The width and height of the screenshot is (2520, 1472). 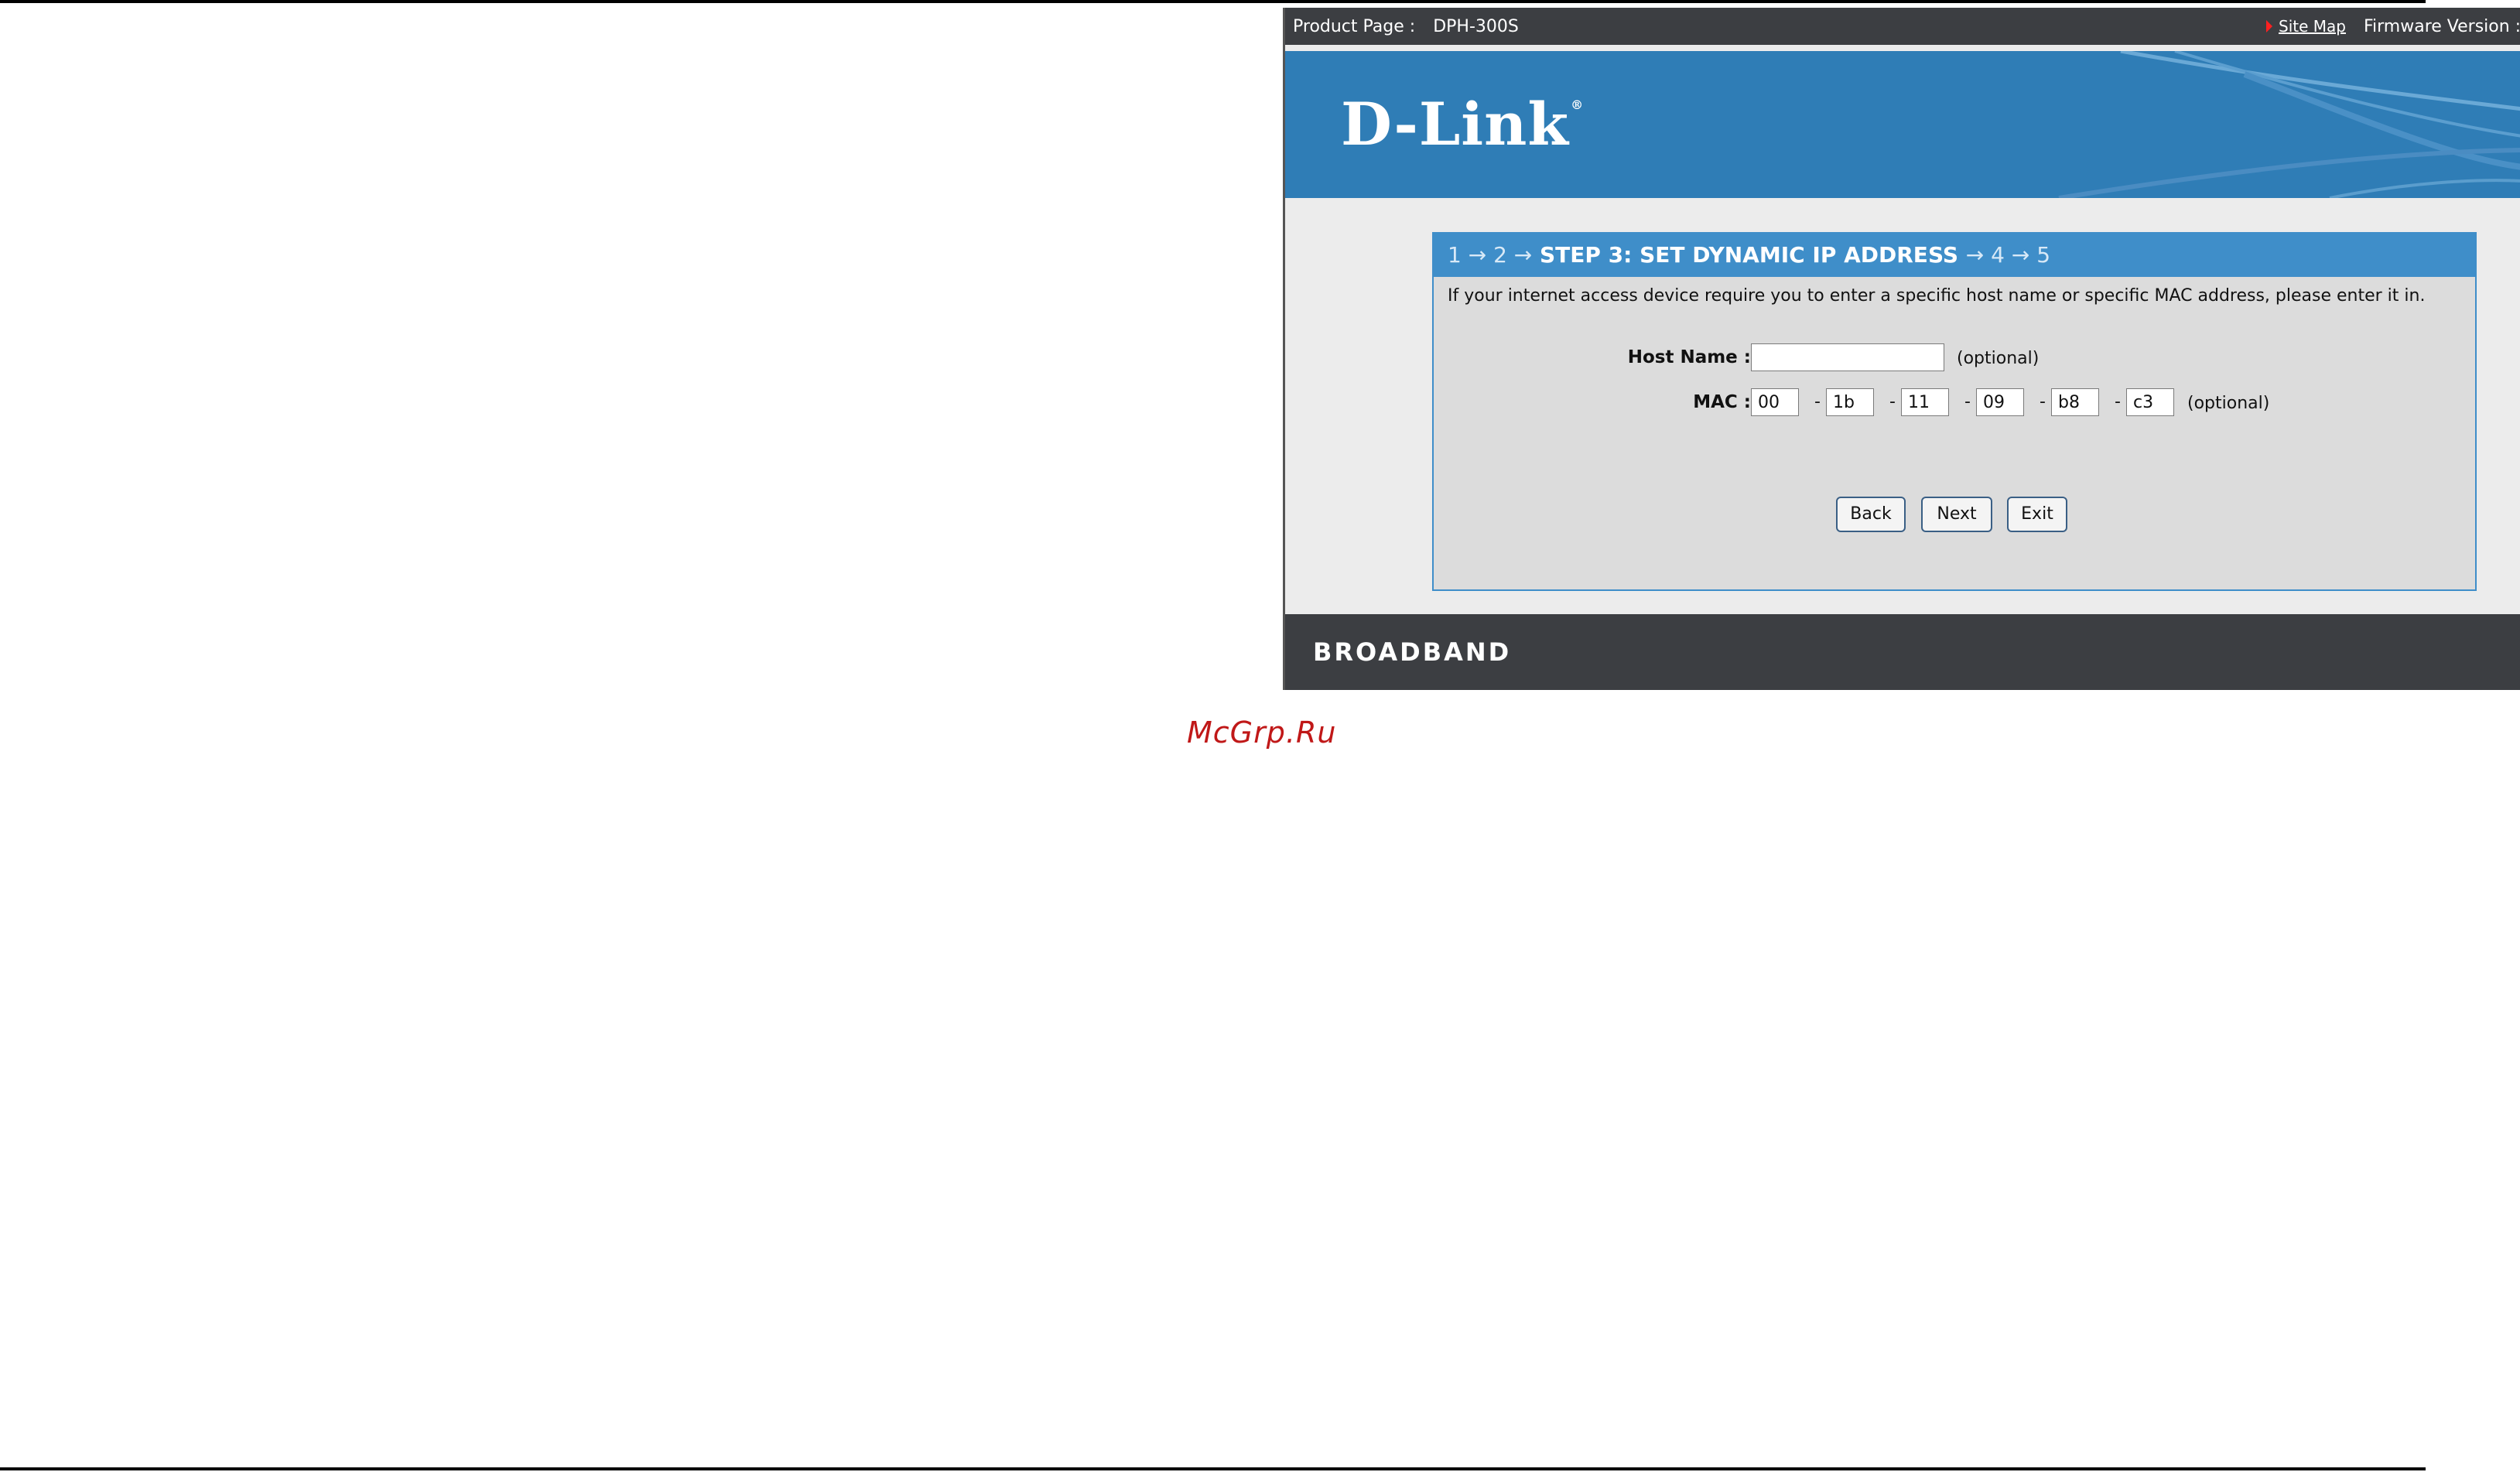 What do you see at coordinates (1213, 1) in the screenshot?
I see `page-top-rule` at bounding box center [1213, 1].